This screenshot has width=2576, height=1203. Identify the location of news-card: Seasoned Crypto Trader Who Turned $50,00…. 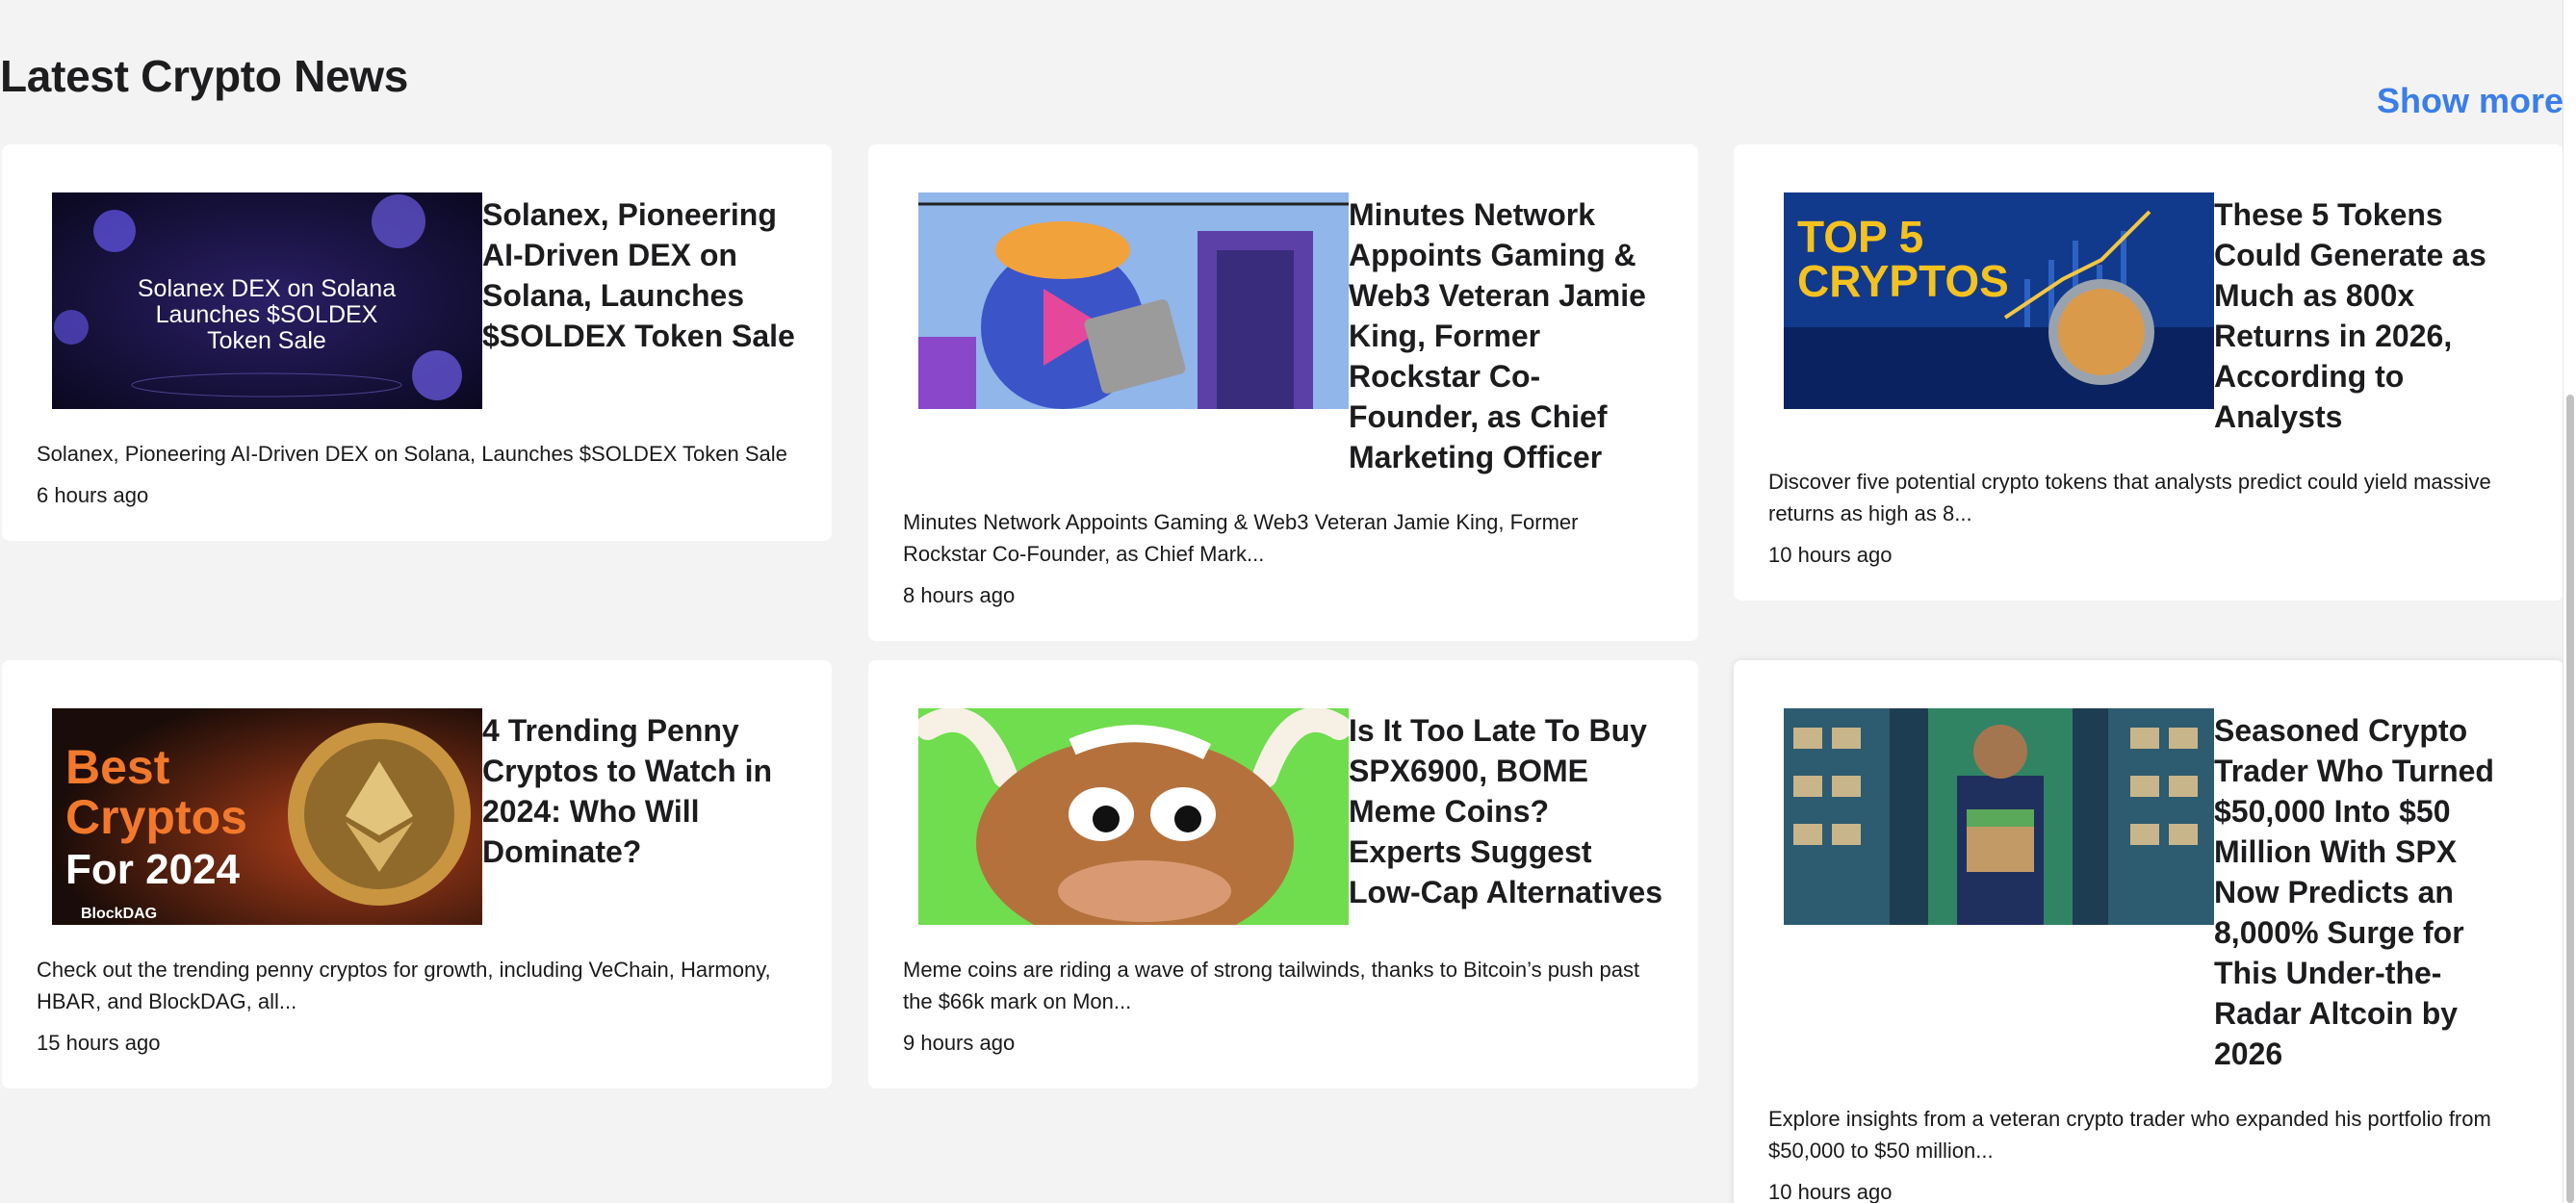
(2149, 932).